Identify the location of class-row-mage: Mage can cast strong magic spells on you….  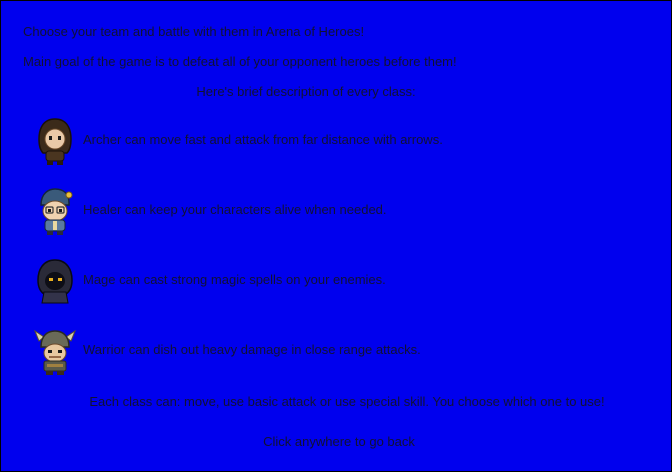
(331, 292).